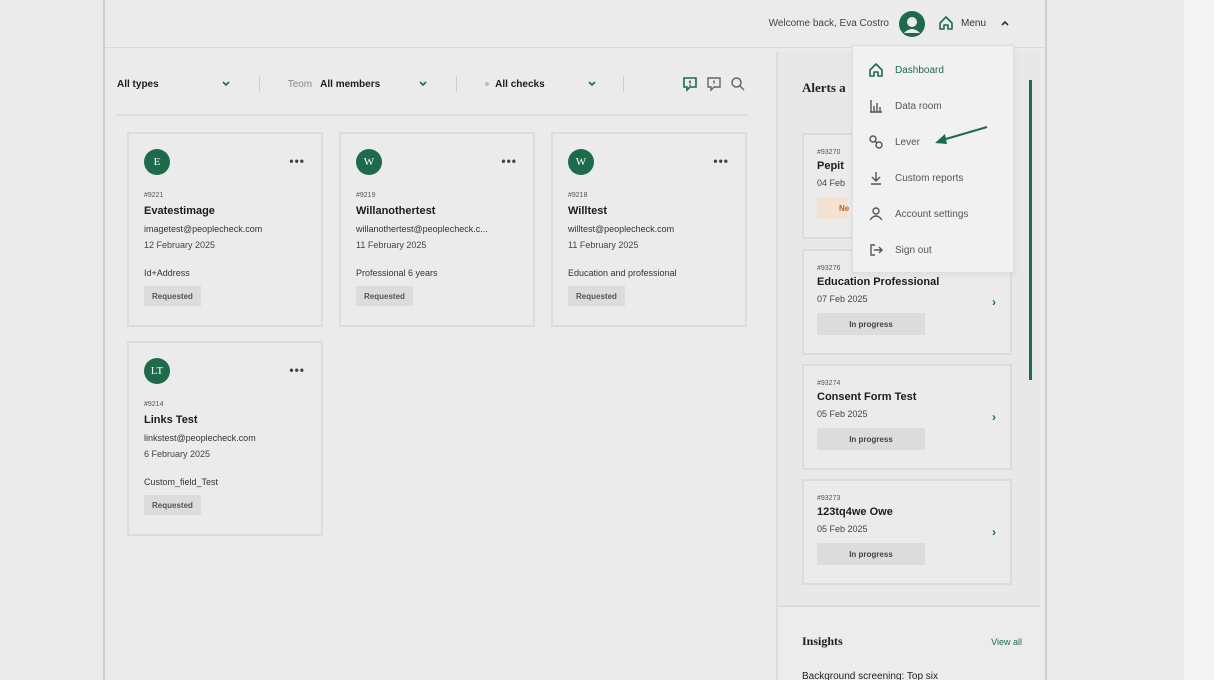  What do you see at coordinates (829, 383) in the screenshot?
I see `alert-id: #93274` at bounding box center [829, 383].